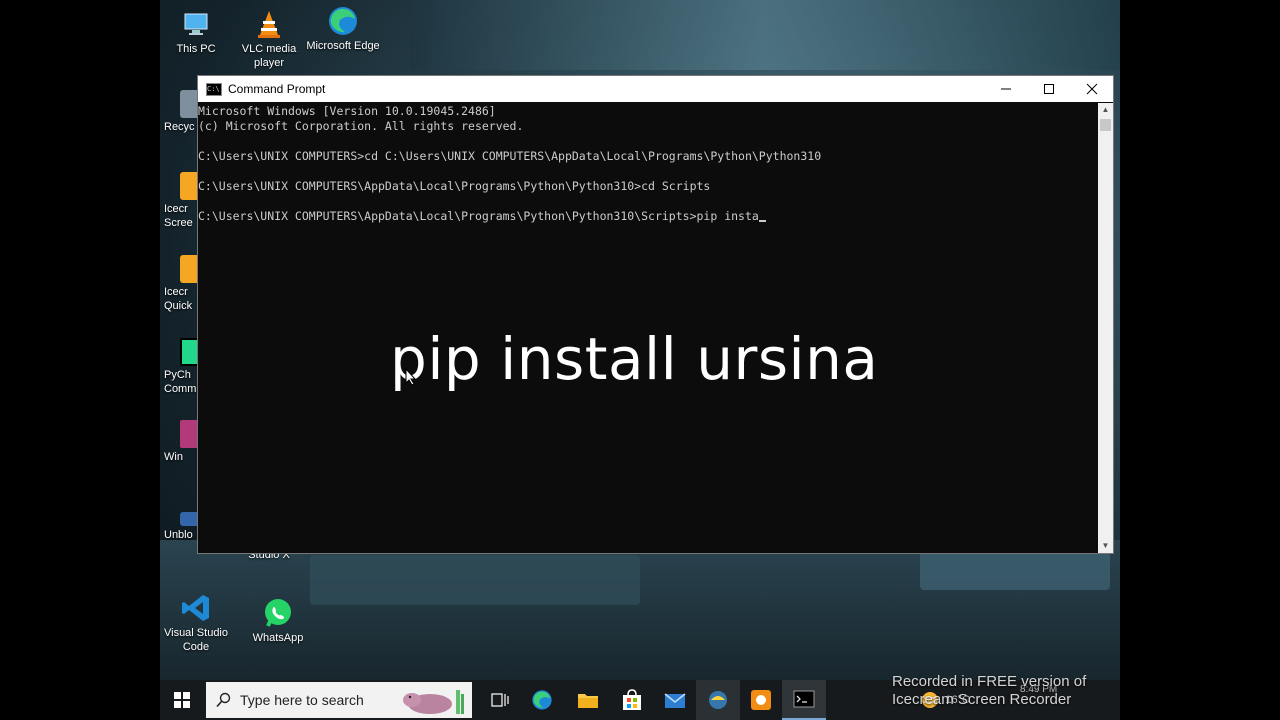 This screenshot has width=1280, height=720. I want to click on mail-icon, so click(675, 700).